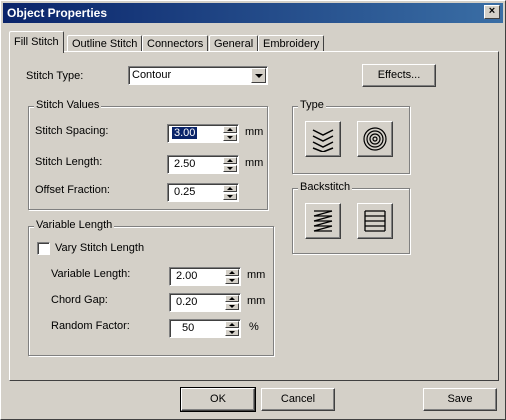 The image size is (506, 420). I want to click on variable-length-unit: mm, so click(256, 275).